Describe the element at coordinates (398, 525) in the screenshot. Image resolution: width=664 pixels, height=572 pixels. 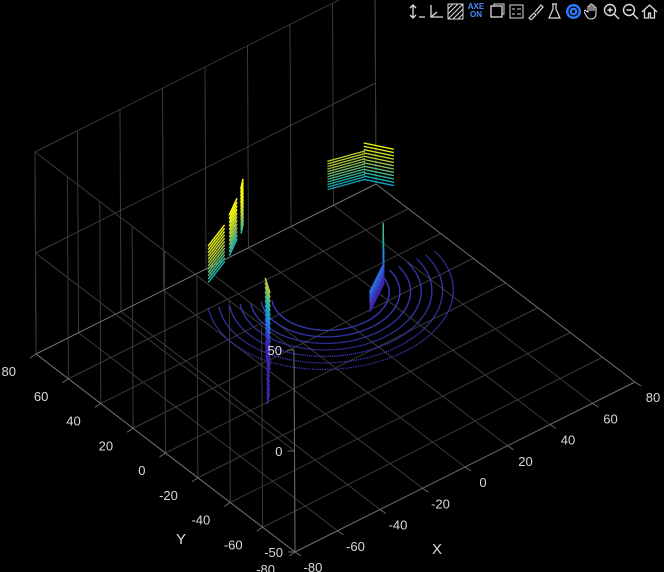
I see `x-tick-label: -40` at that location.